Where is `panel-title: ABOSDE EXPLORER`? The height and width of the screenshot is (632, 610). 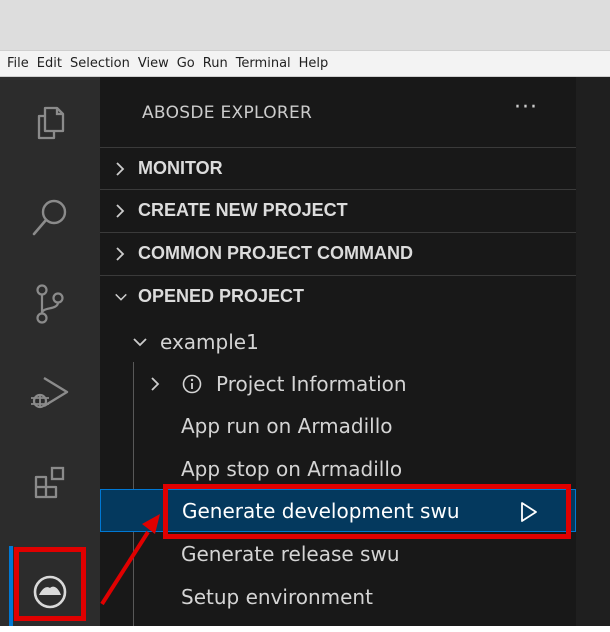
panel-title: ABOSDE EXPLORER is located at coordinates (227, 113).